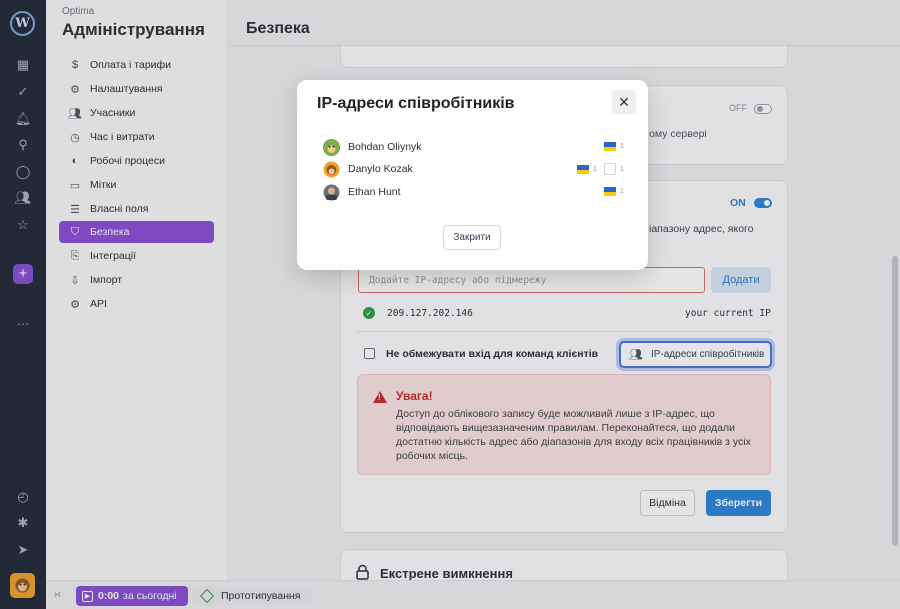 Image resolution: width=900 pixels, height=609 pixels. I want to click on unknown-flag-icon, so click(610, 169).